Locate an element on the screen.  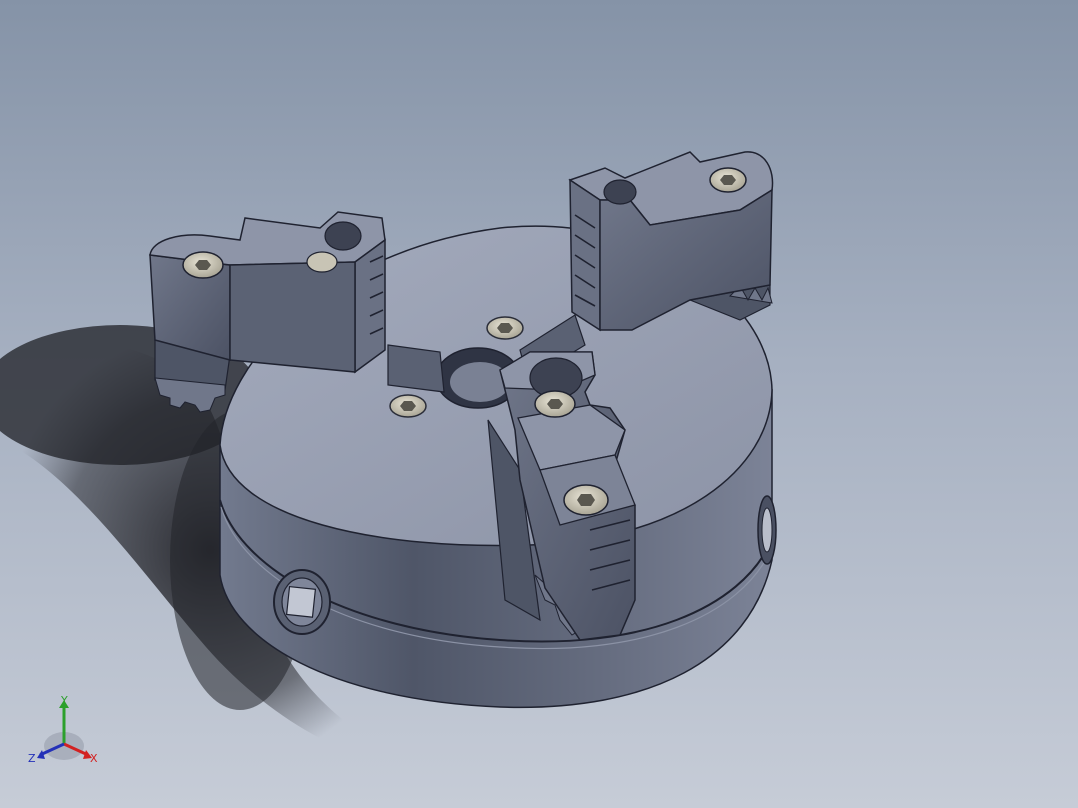
z-axis-label: Z is located at coordinates (32, 758).